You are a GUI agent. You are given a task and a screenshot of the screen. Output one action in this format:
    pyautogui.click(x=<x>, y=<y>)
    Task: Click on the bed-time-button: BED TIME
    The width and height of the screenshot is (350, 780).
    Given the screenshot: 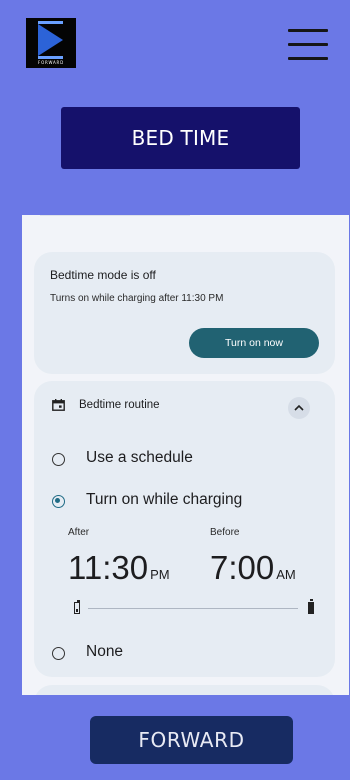 What is the action you would take?
    pyautogui.click(x=180, y=138)
    